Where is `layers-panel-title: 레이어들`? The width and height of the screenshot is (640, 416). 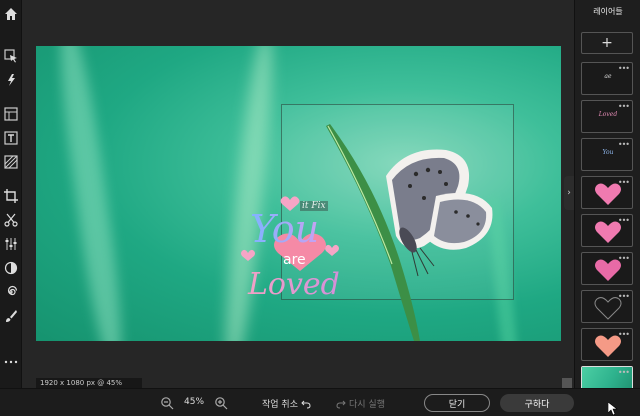 layers-panel-title: 레이어들 is located at coordinates (608, 11).